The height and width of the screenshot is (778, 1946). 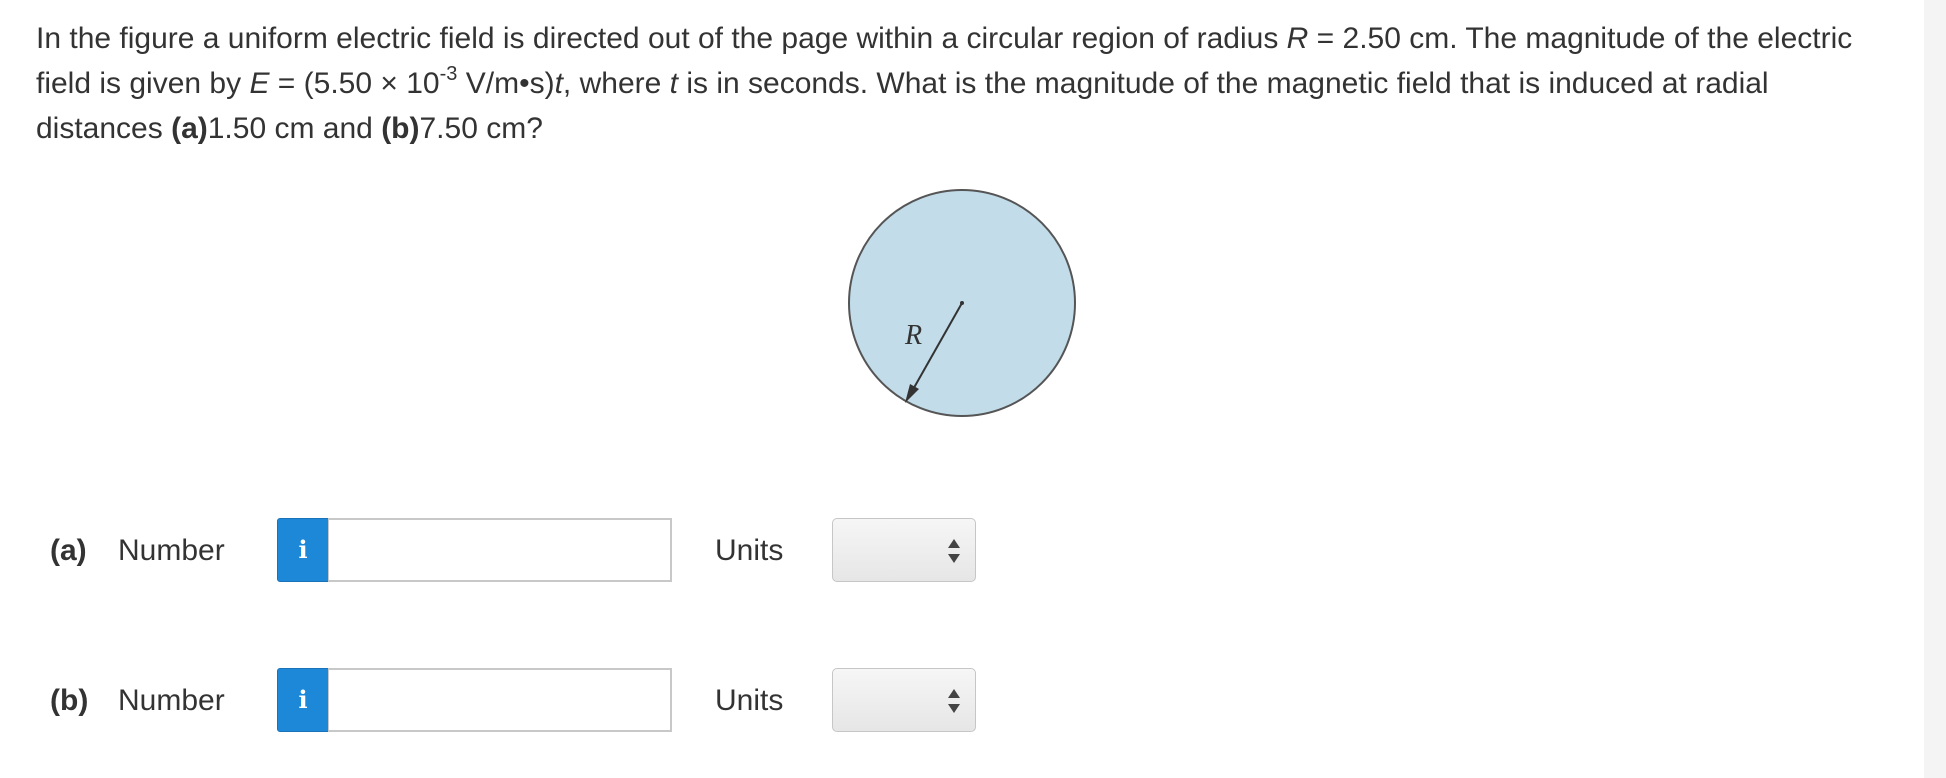 I want to click on answer-row-a: (a) Number i Units, so click(x=550, y=551).